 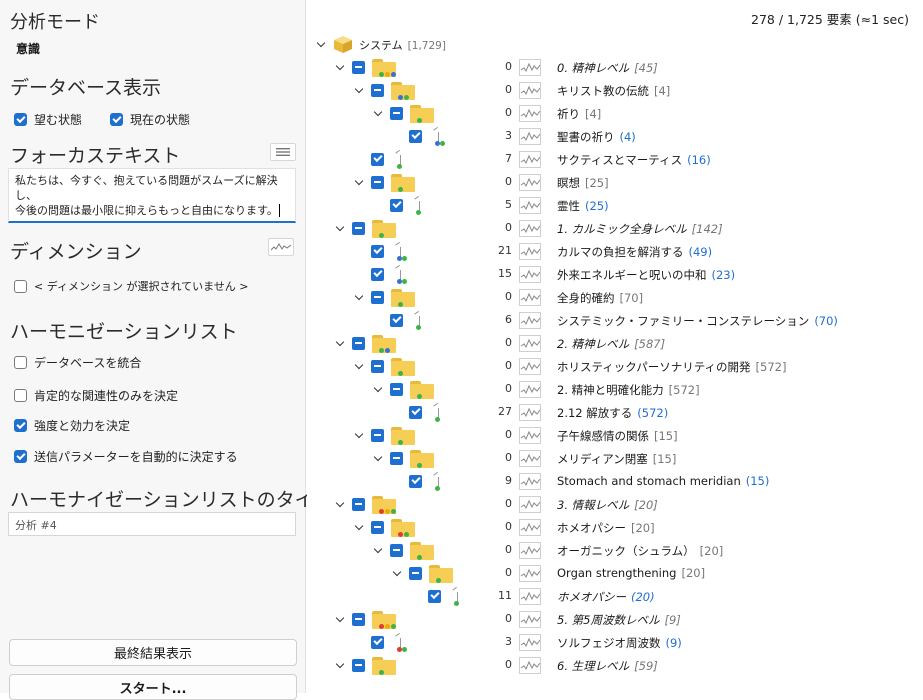 I want to click on tree-row: 27 2.12 解放する (572), so click(x=615, y=412).